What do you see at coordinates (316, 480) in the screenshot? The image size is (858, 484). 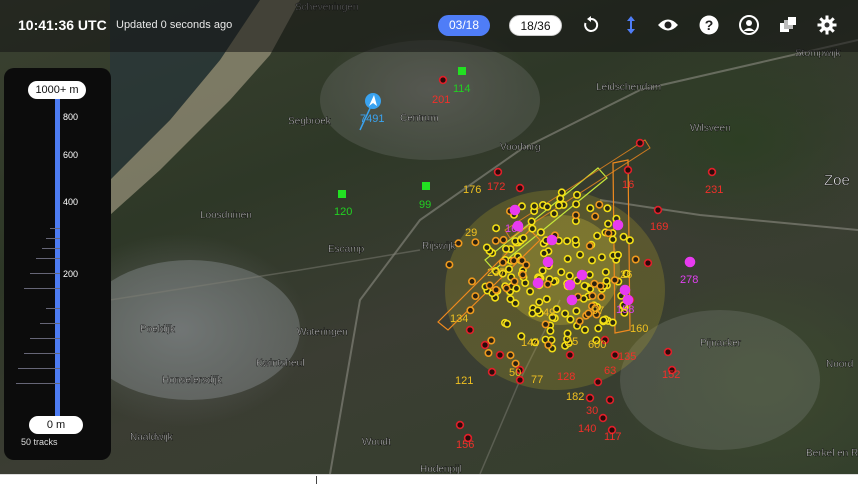 I see `panel-divider` at bounding box center [316, 480].